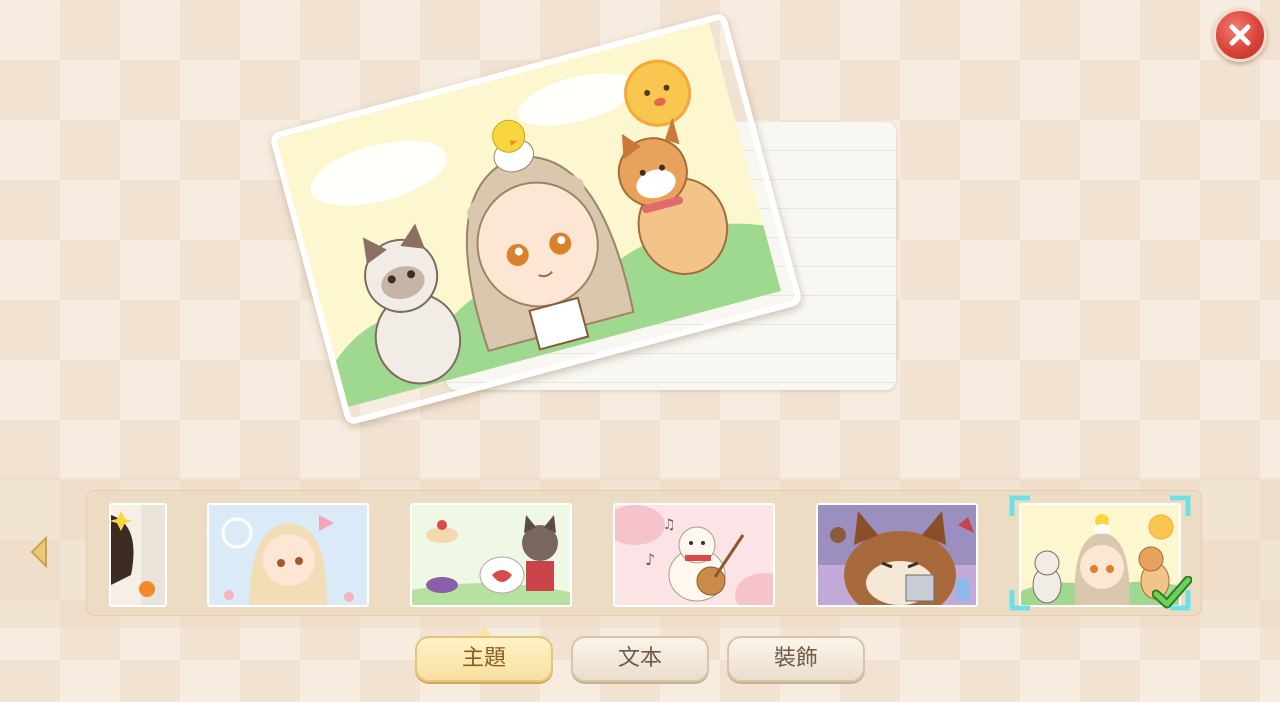 The width and height of the screenshot is (1280, 702). I want to click on theme-thumbnail-partial, so click(138, 555).